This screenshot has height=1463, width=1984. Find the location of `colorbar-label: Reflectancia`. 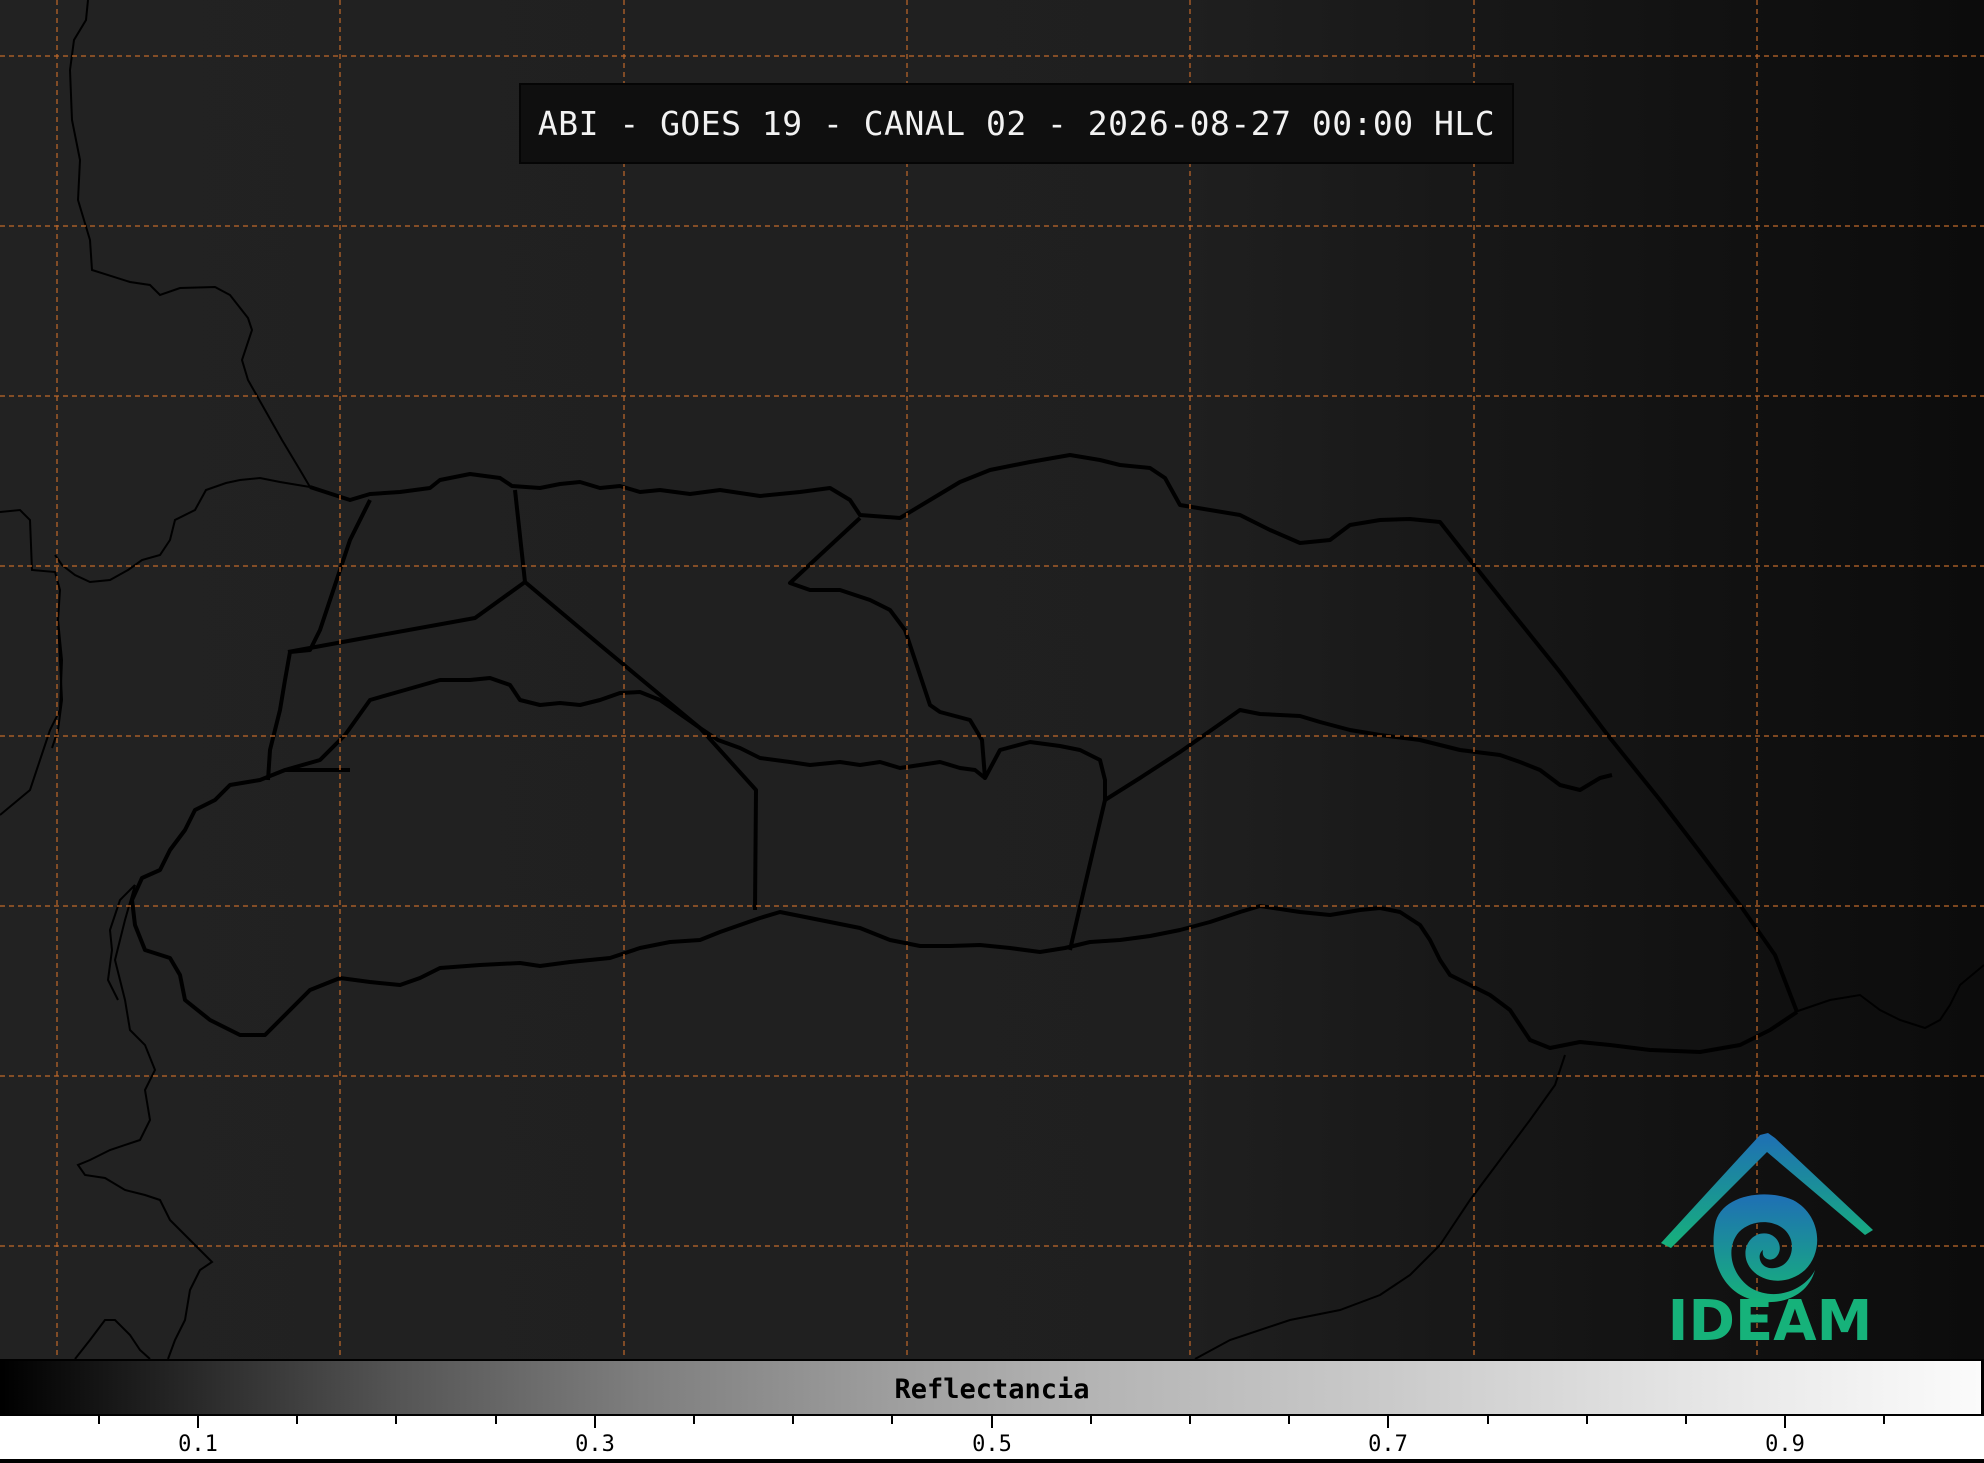

colorbar-label: Reflectancia is located at coordinates (992, 1389).